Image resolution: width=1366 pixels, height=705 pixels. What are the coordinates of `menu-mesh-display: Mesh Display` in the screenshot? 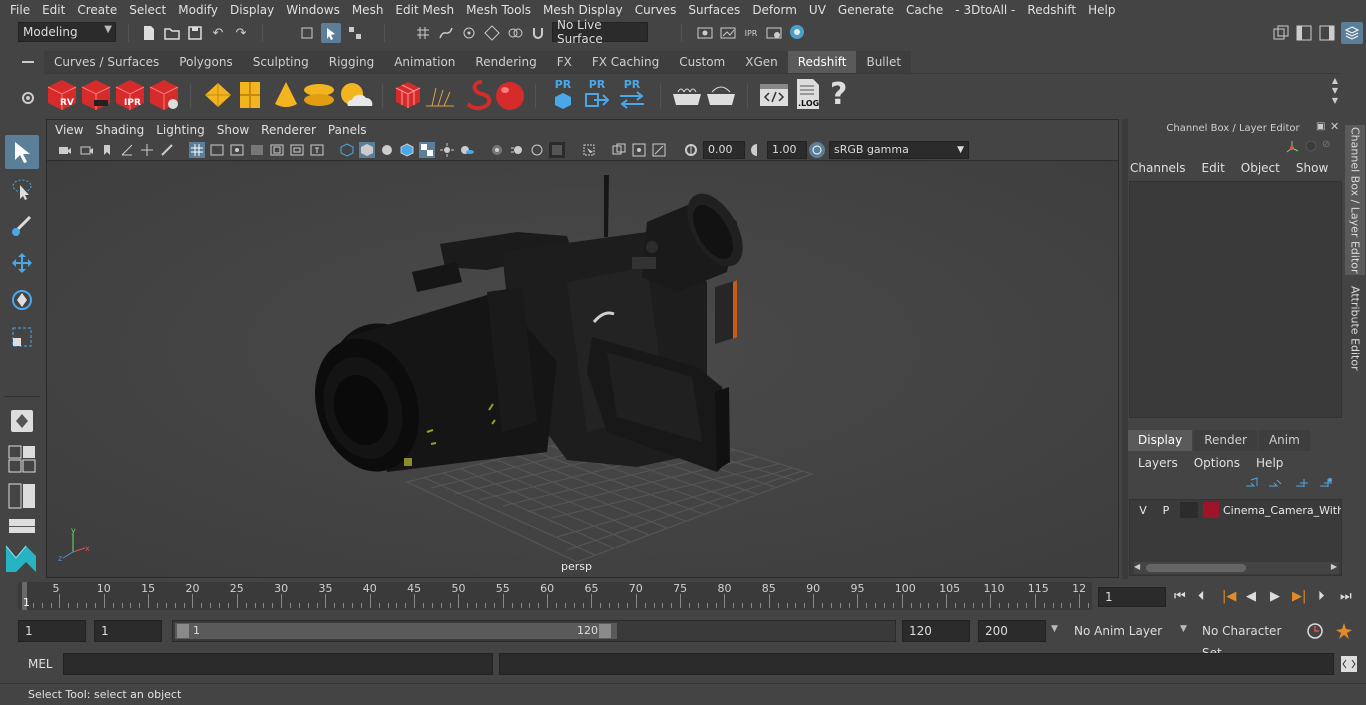 It's located at (583, 10).